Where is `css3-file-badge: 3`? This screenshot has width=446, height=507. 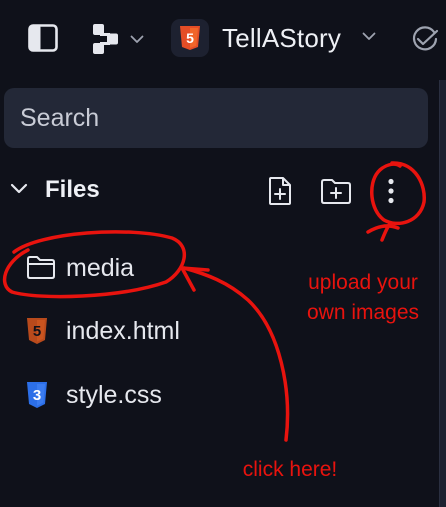
css3-file-badge: 3 is located at coordinates (37, 395).